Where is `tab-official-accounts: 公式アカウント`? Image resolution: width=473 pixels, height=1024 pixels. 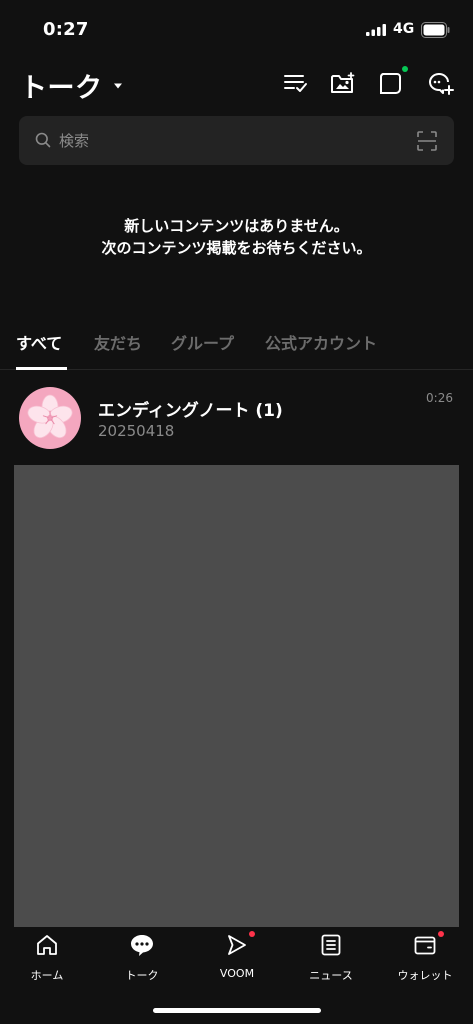 tab-official-accounts: 公式アカウント is located at coordinates (321, 342).